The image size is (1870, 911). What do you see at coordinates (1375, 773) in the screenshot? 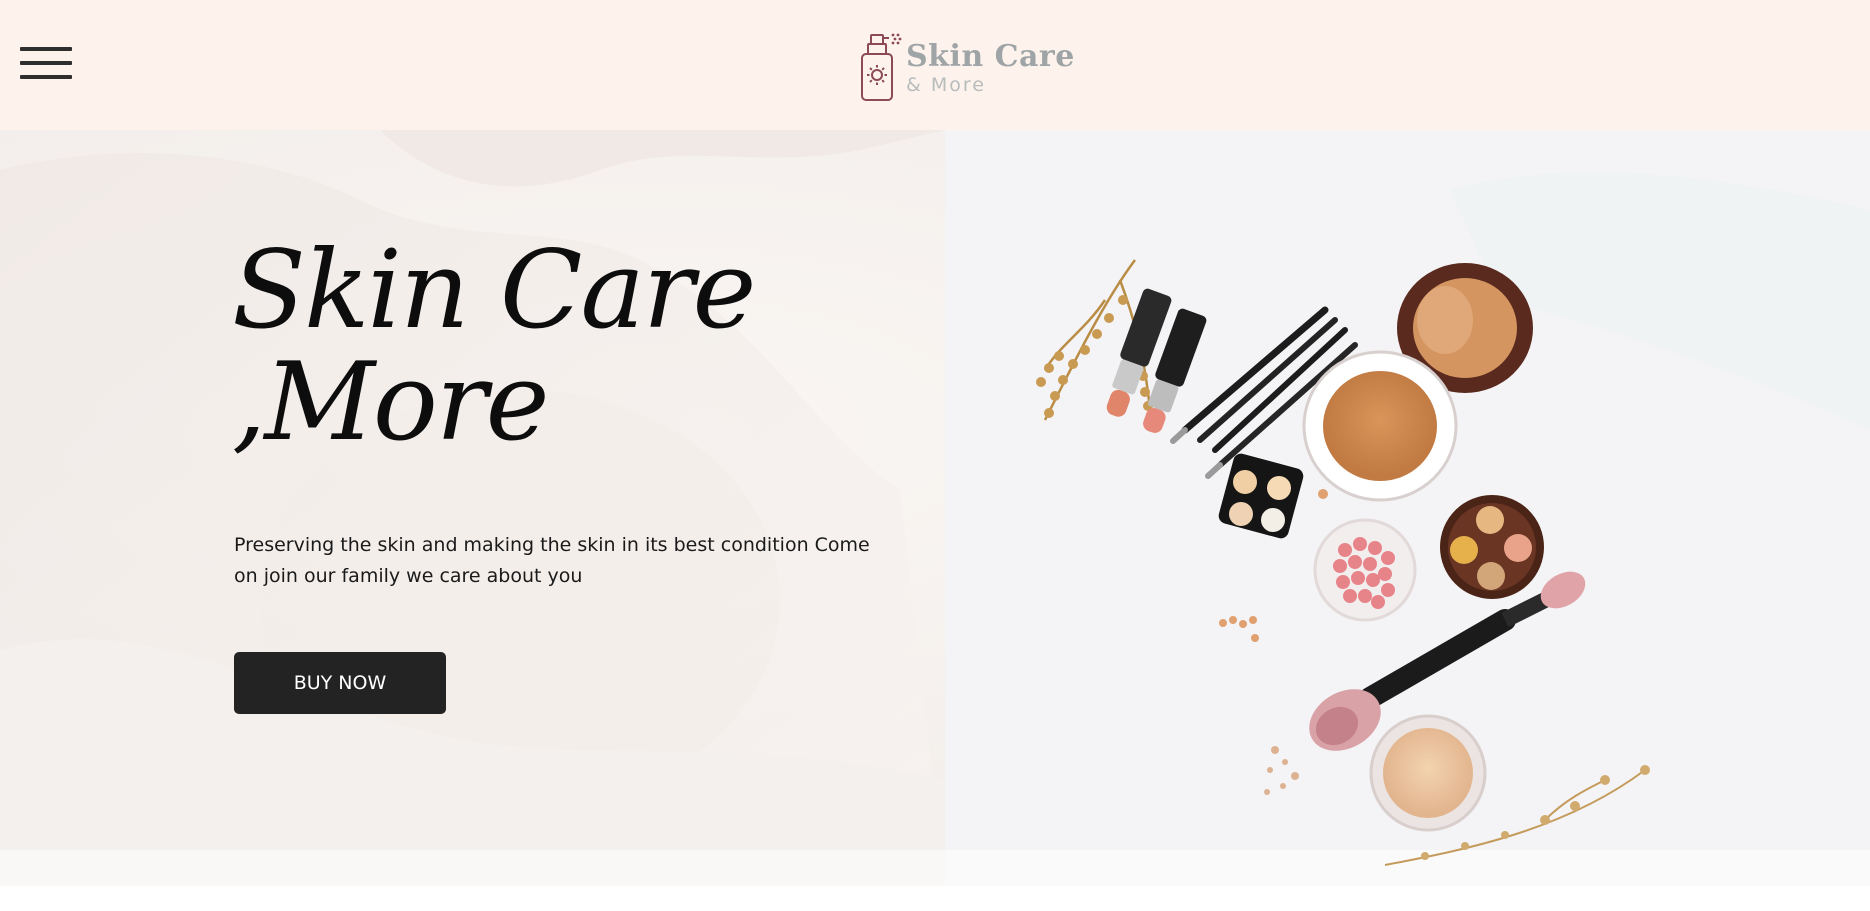
I see `loose-powder` at bounding box center [1375, 773].